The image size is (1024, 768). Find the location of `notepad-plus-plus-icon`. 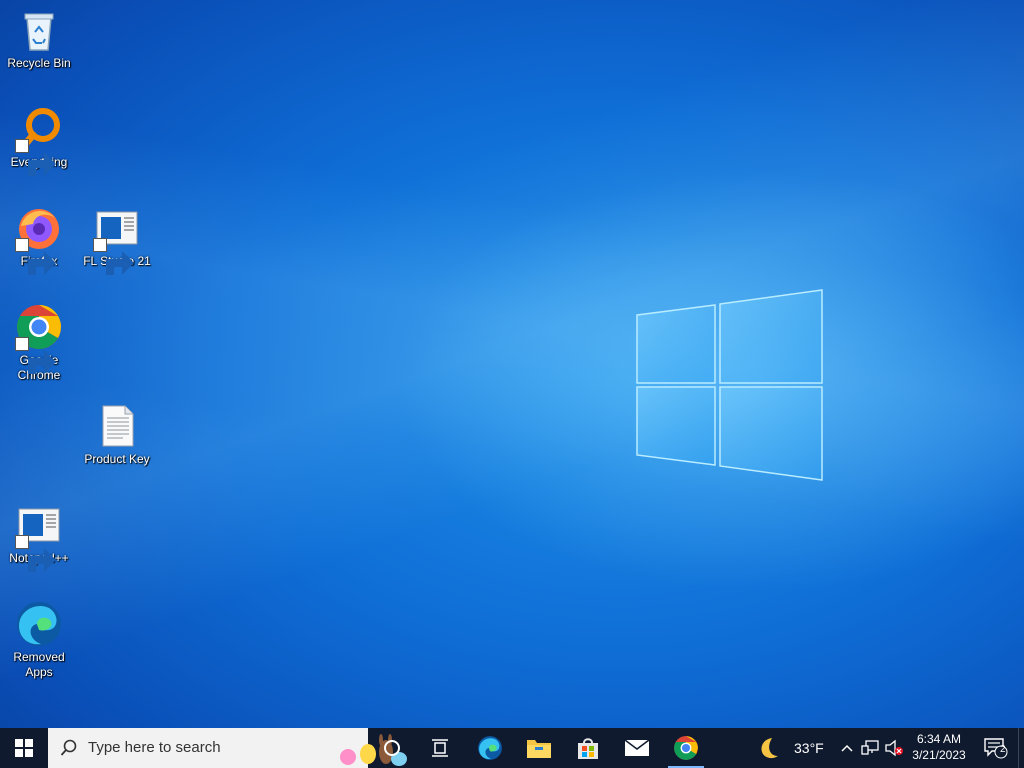

notepad-plus-plus-icon is located at coordinates (39, 536).